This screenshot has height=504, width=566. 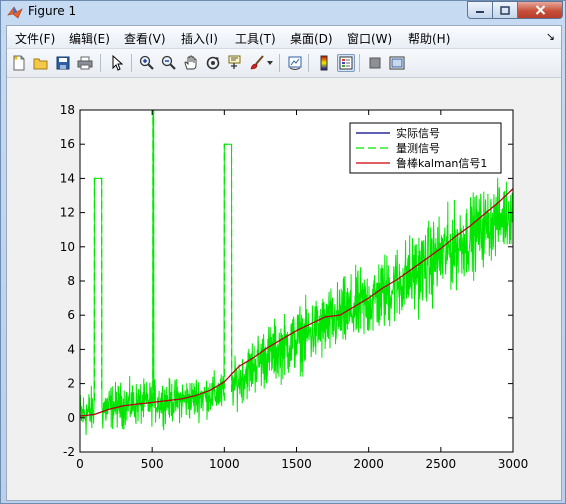 I want to click on minimize-button, so click(x=480, y=10).